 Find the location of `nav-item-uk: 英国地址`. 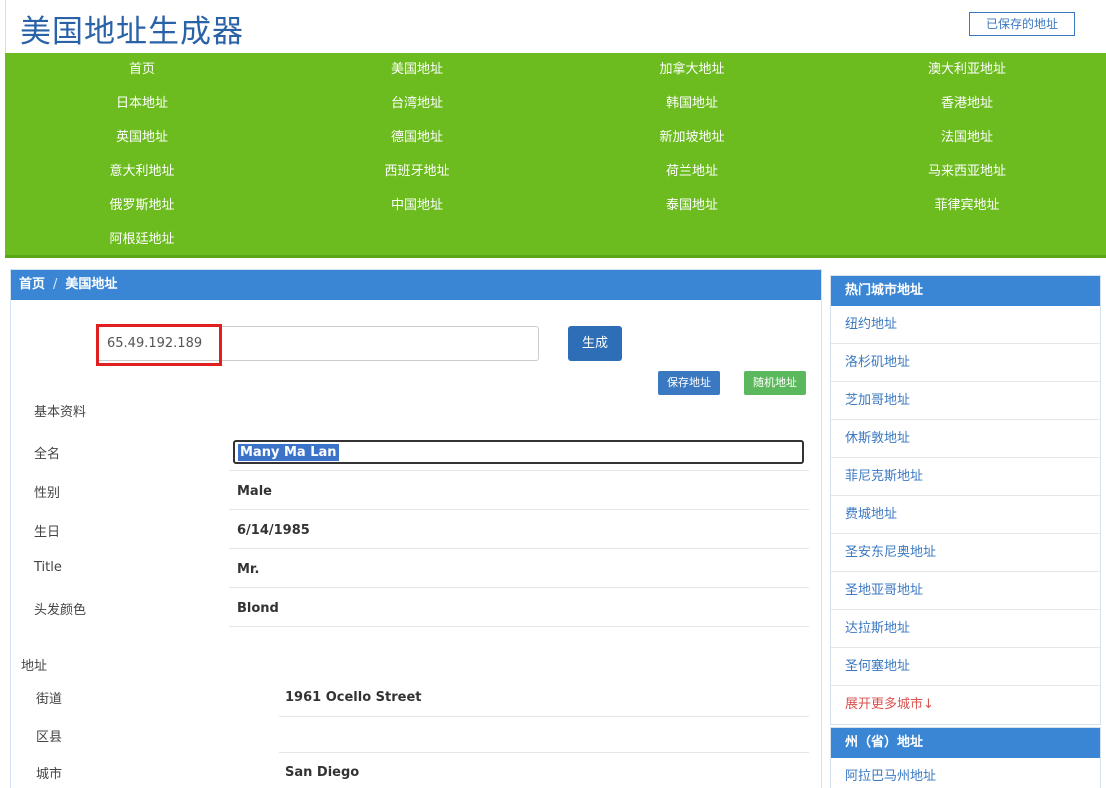

nav-item-uk: 英国地址 is located at coordinates (142, 138).